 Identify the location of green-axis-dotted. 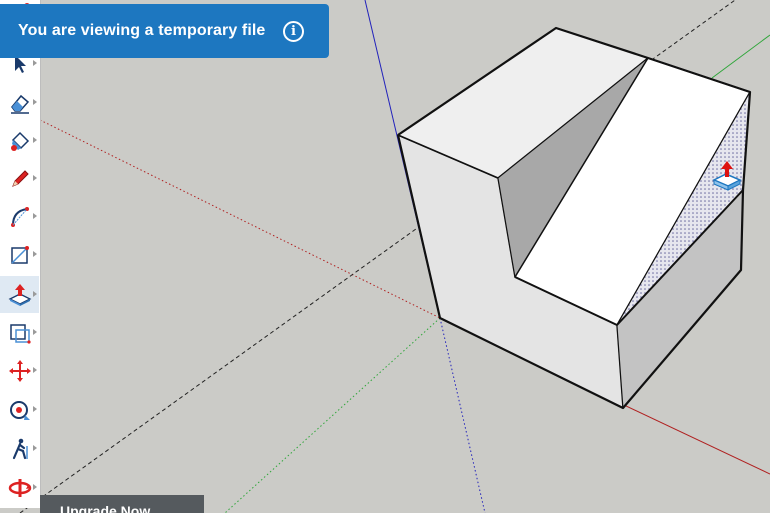
(332, 415).